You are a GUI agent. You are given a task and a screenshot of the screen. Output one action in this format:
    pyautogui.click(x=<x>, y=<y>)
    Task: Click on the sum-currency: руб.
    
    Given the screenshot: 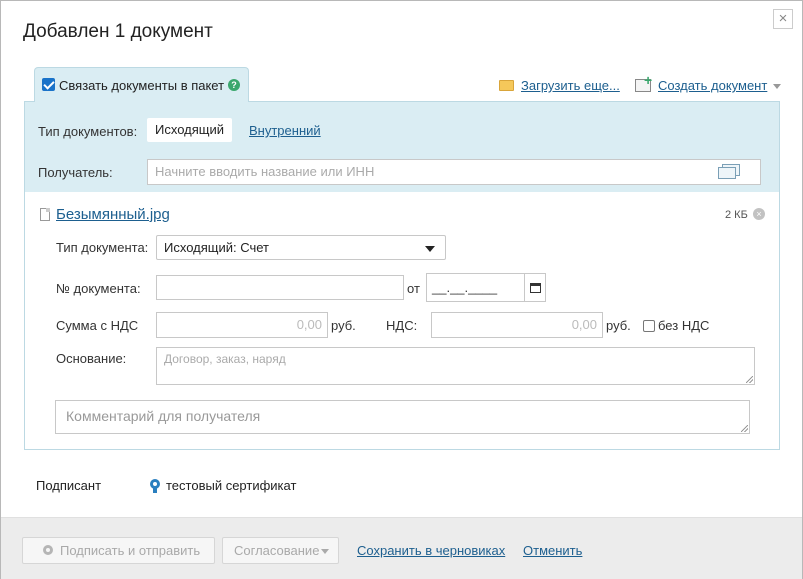 What is the action you would take?
    pyautogui.click(x=343, y=325)
    